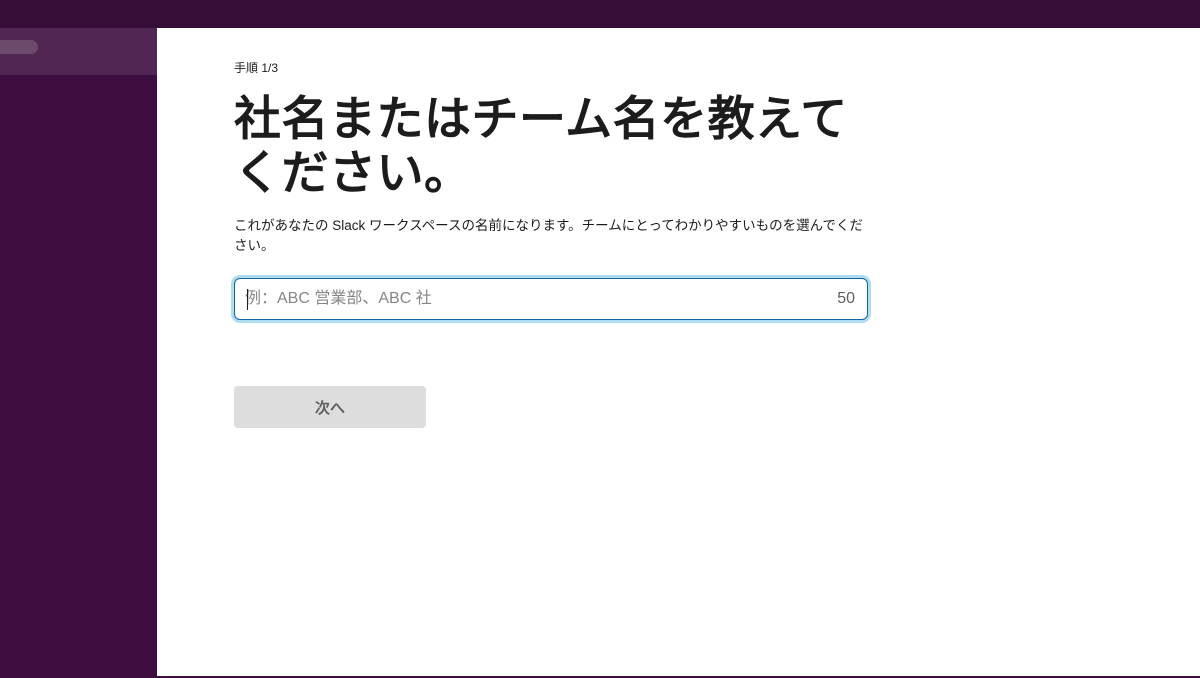 This screenshot has height=678, width=1200. I want to click on text-cursor, so click(247, 299).